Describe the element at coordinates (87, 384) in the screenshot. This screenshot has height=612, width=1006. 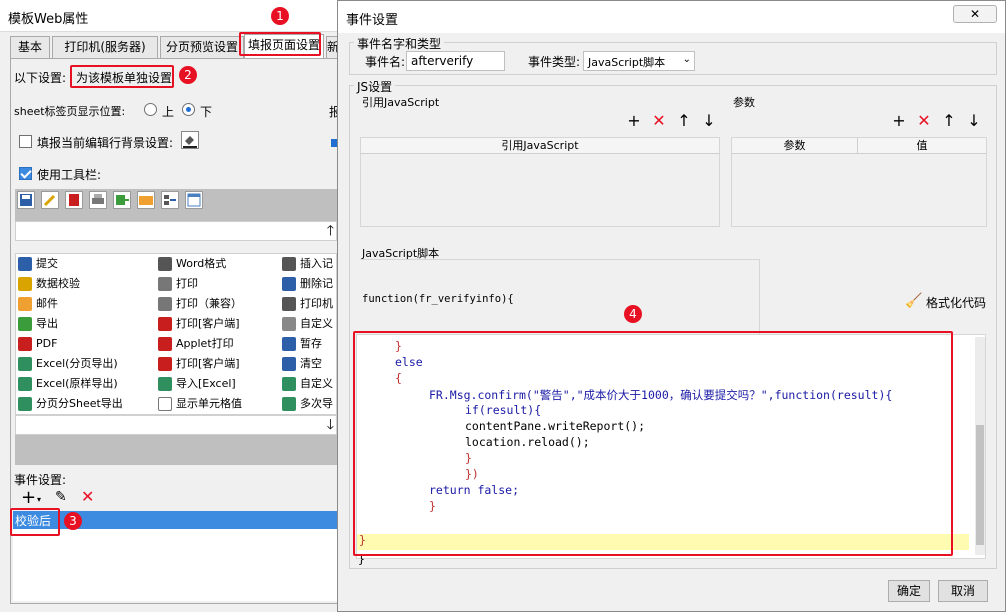
I see `grid-button: Excel(原样导出)` at that location.